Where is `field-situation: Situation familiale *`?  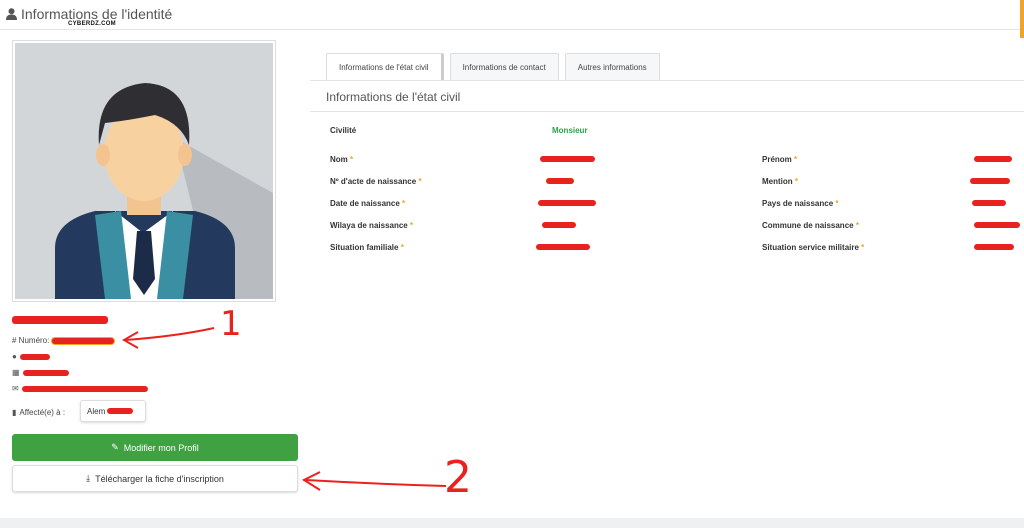
field-situation: Situation familiale * is located at coordinates (367, 247).